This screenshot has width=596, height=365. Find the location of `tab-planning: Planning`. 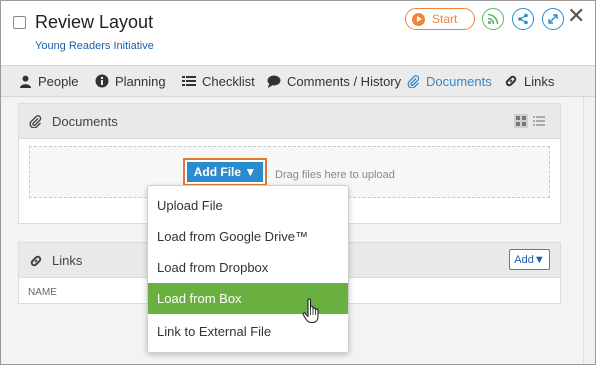

tab-planning: Planning is located at coordinates (130, 81).